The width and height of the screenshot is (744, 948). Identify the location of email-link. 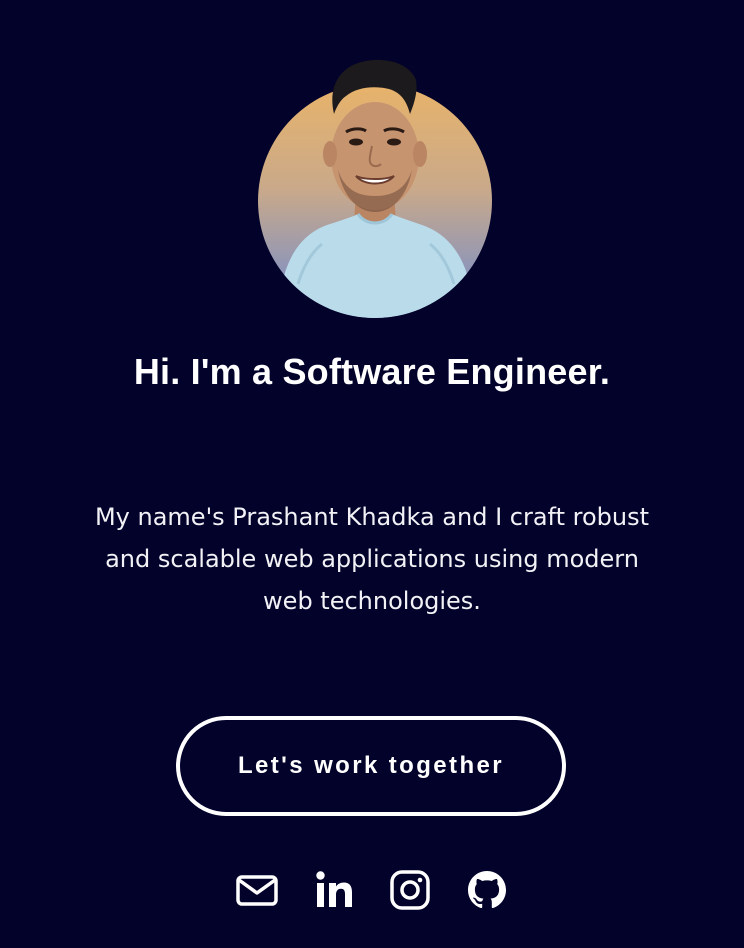
(257, 890).